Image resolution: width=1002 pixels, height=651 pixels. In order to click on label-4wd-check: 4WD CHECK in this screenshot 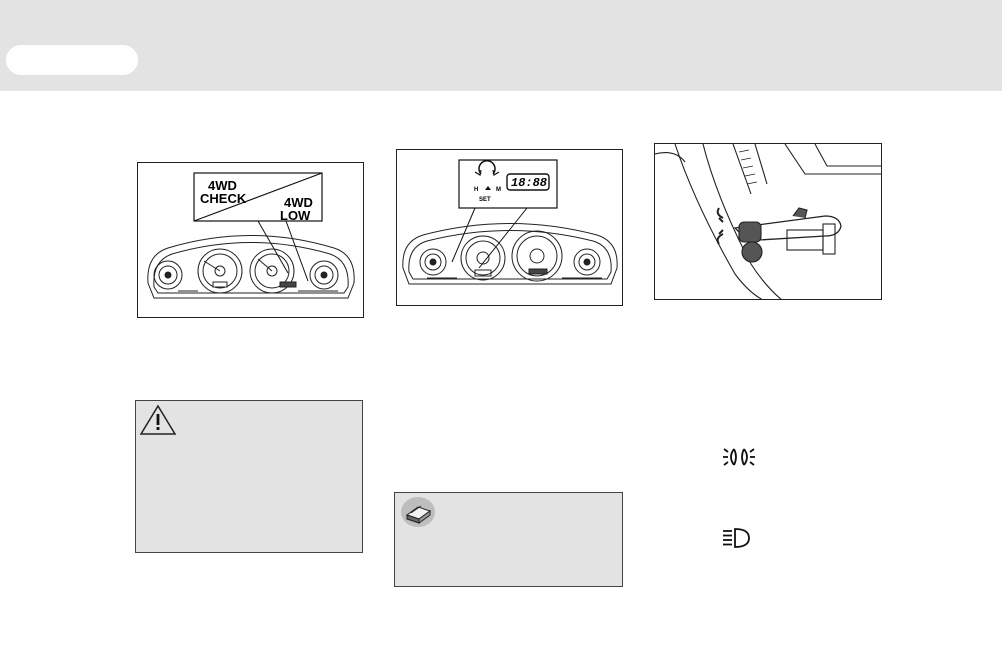, I will do `click(223, 192)`.